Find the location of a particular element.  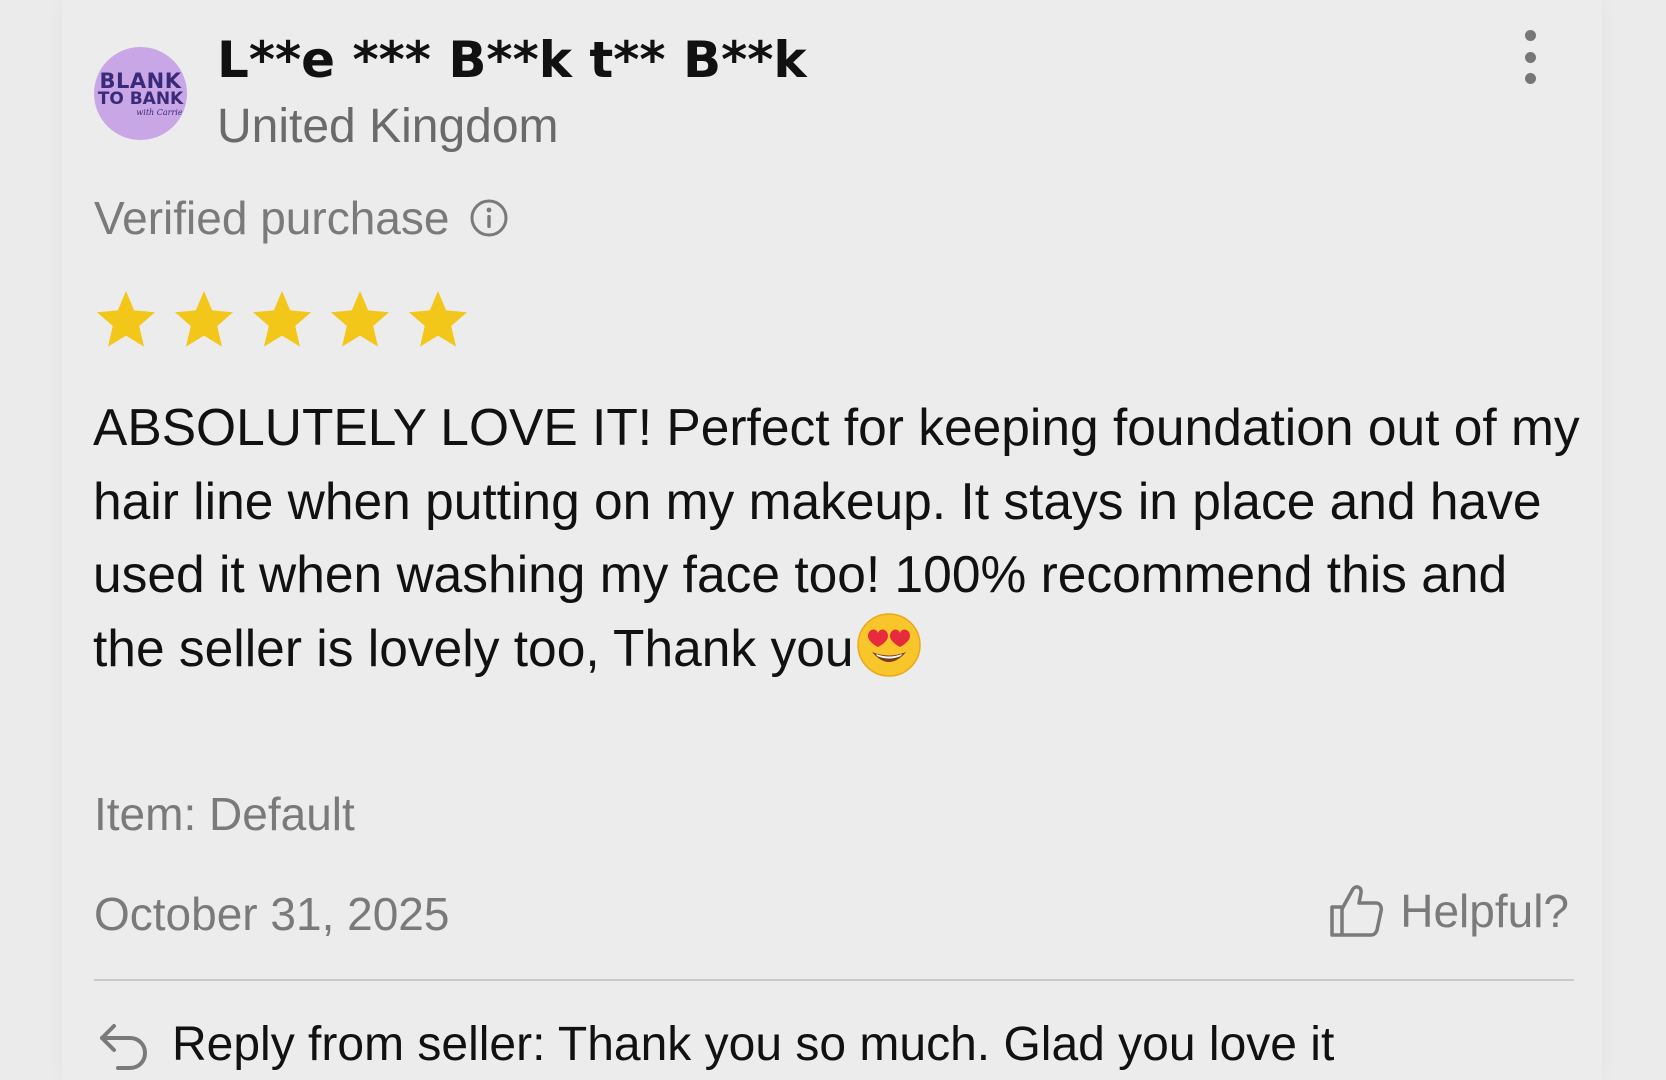

verified-purchase: Verified purchase is located at coordinates (301, 218).